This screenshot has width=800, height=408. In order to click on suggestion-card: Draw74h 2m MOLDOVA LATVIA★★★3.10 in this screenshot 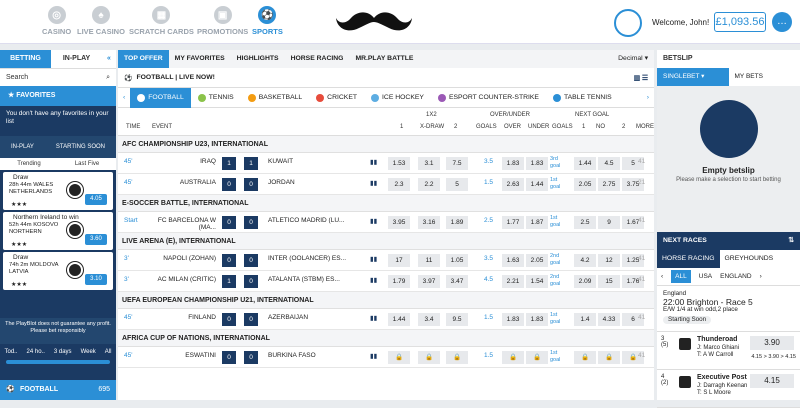, I will do `click(58, 271)`.